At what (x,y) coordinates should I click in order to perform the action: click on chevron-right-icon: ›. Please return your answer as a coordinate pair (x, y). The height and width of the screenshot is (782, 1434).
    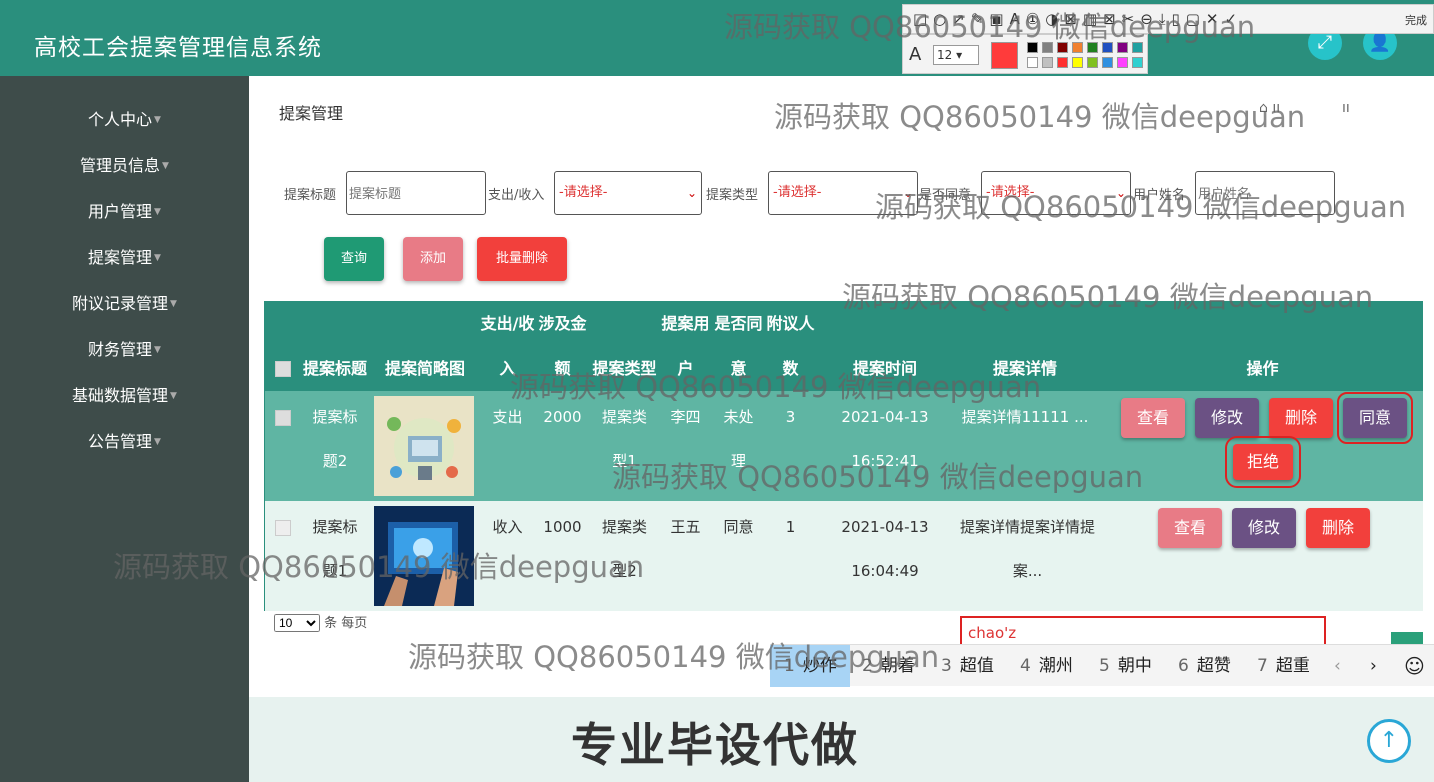
    Looking at the image, I should click on (1373, 666).